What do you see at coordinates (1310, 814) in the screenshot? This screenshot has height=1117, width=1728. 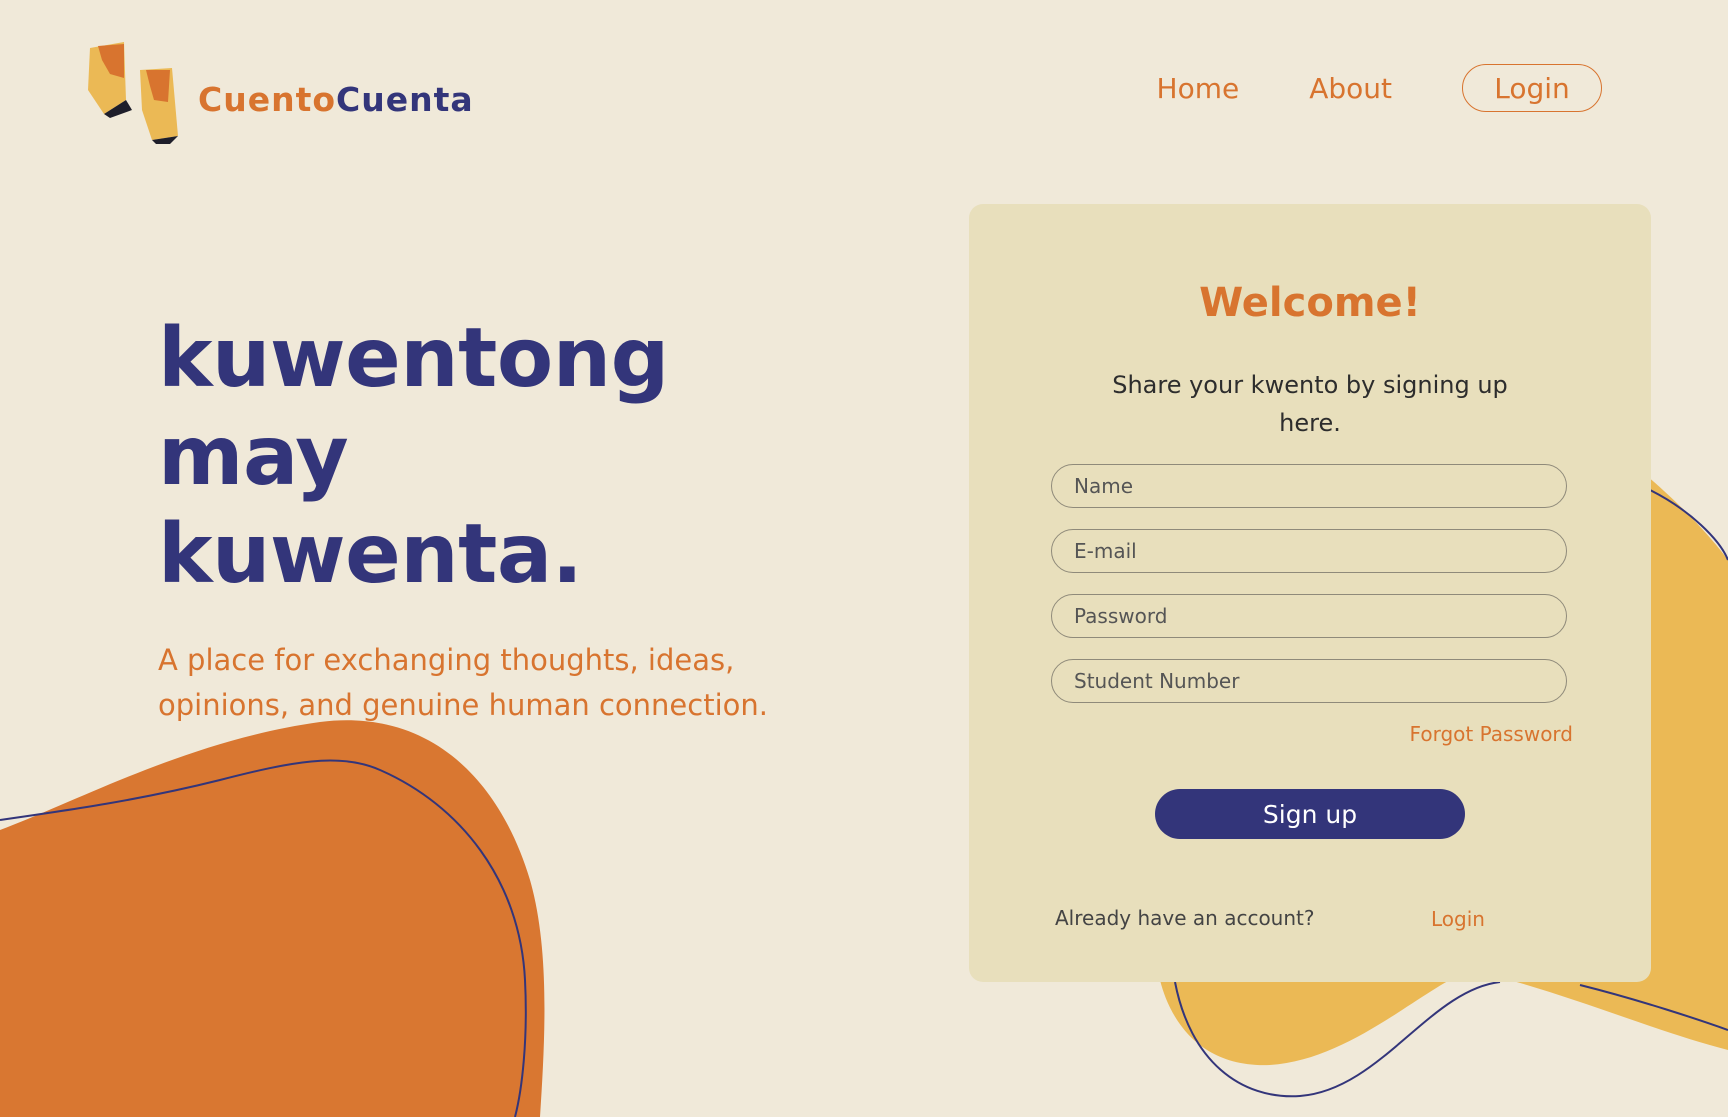 I see `signup-button: Sign up` at bounding box center [1310, 814].